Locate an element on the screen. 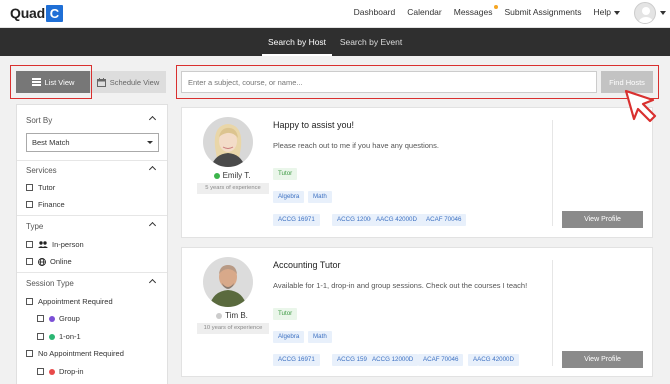 The width and height of the screenshot is (670, 384). host-name: Emily T. is located at coordinates (232, 175).